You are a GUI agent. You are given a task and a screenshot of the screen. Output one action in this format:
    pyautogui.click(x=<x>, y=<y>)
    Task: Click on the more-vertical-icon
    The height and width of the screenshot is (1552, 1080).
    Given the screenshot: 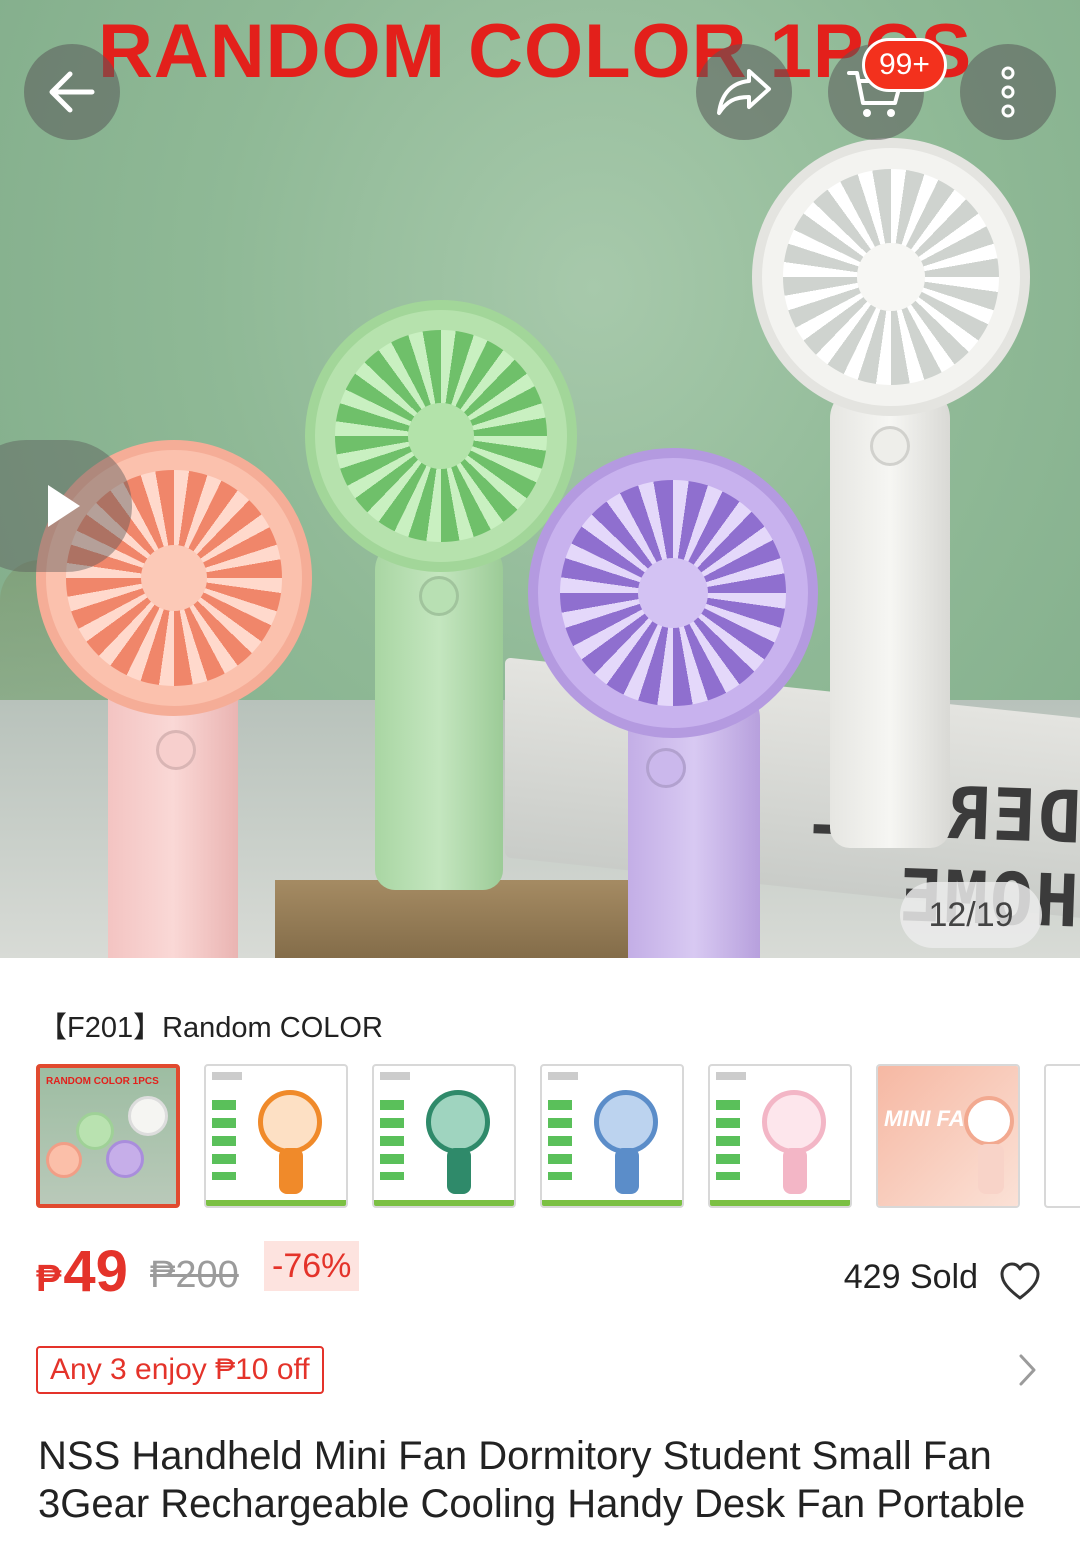 What is the action you would take?
    pyautogui.click(x=1008, y=92)
    